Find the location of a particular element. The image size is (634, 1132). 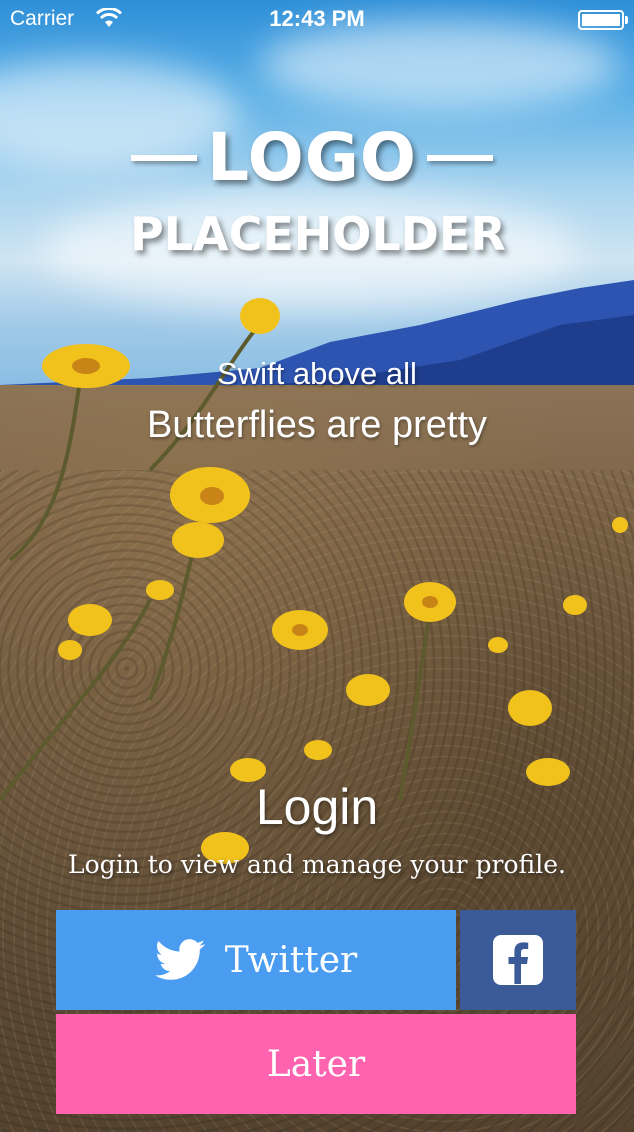

later-label: Later is located at coordinates (316, 1064).